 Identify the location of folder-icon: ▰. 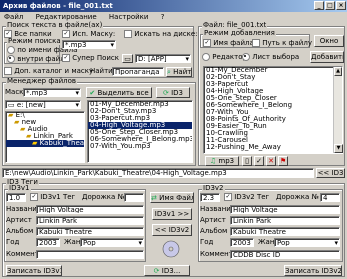
(35, 143).